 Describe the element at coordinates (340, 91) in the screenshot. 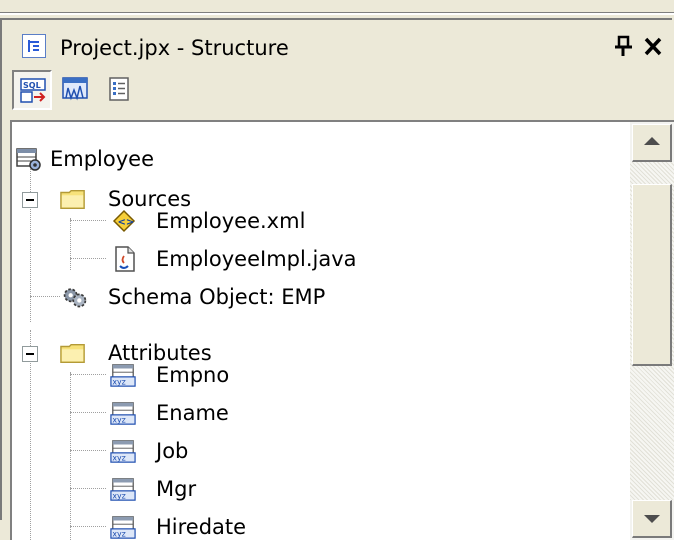

I see `panel-toolbar: SQL` at that location.